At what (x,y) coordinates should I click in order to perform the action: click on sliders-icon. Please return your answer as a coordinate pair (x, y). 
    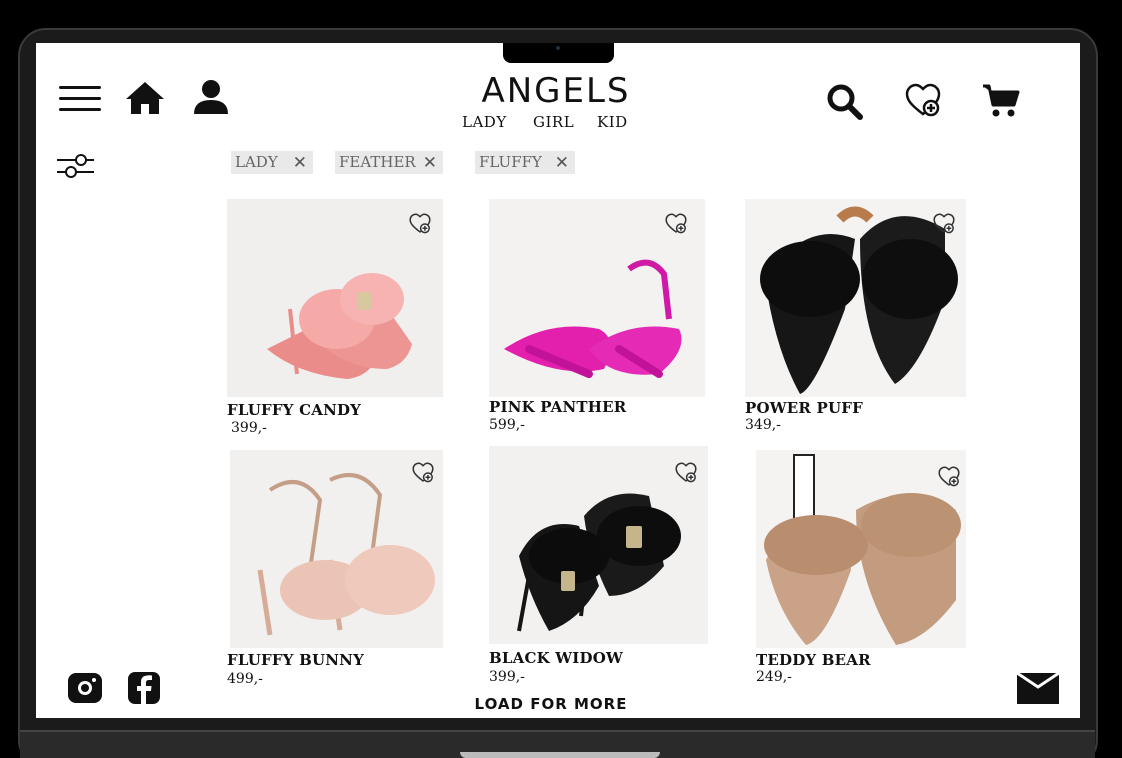
    Looking at the image, I should click on (76, 166).